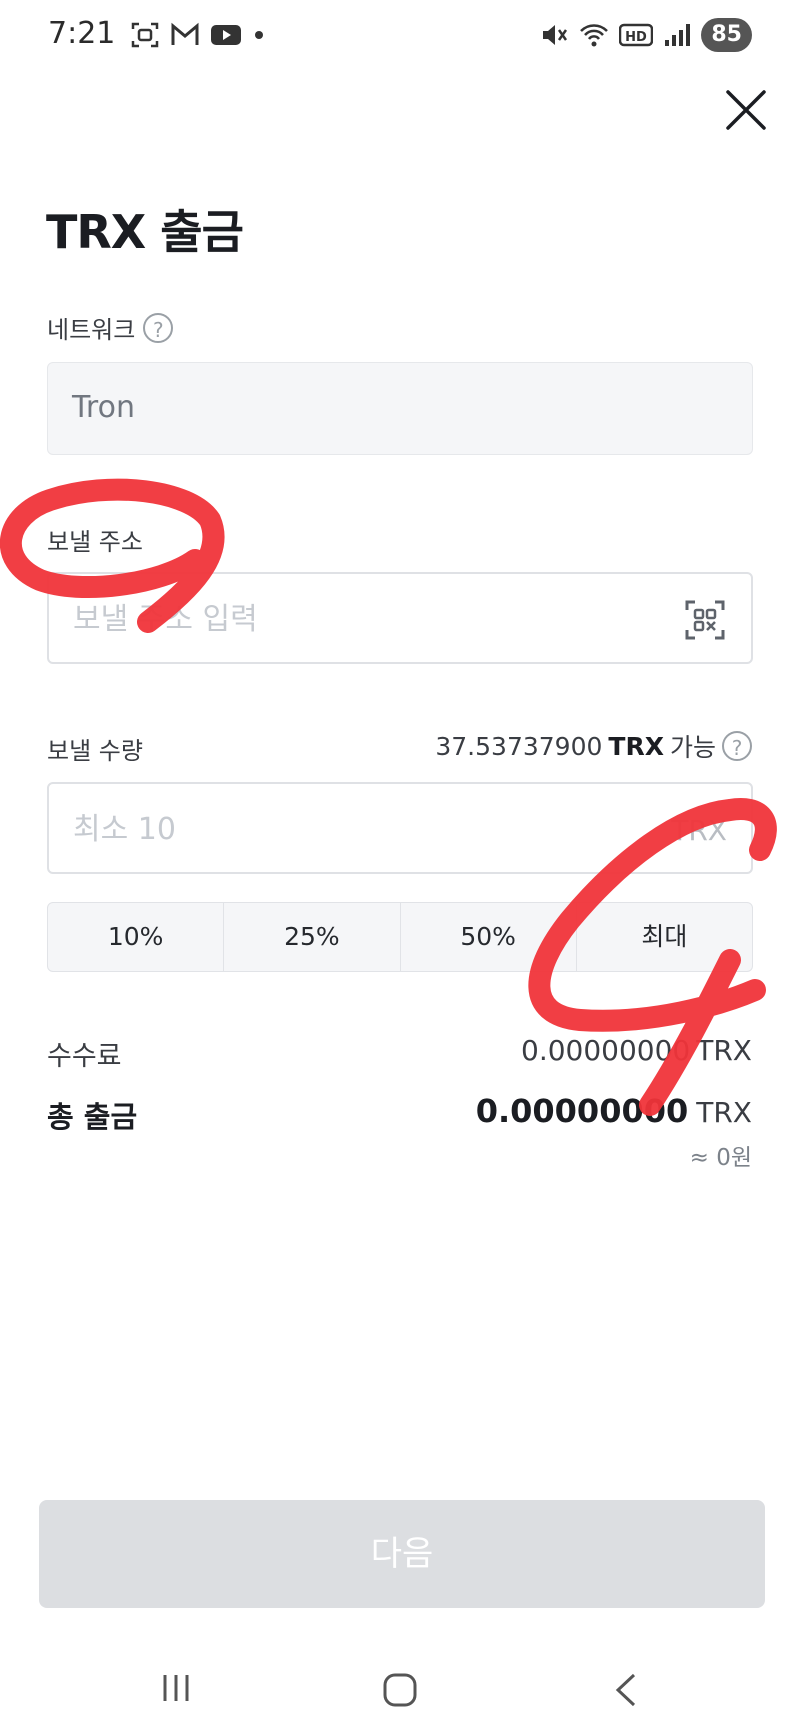 The image size is (800, 1734). Describe the element at coordinates (158, 327) in the screenshot. I see `network-help-icon: ?` at that location.